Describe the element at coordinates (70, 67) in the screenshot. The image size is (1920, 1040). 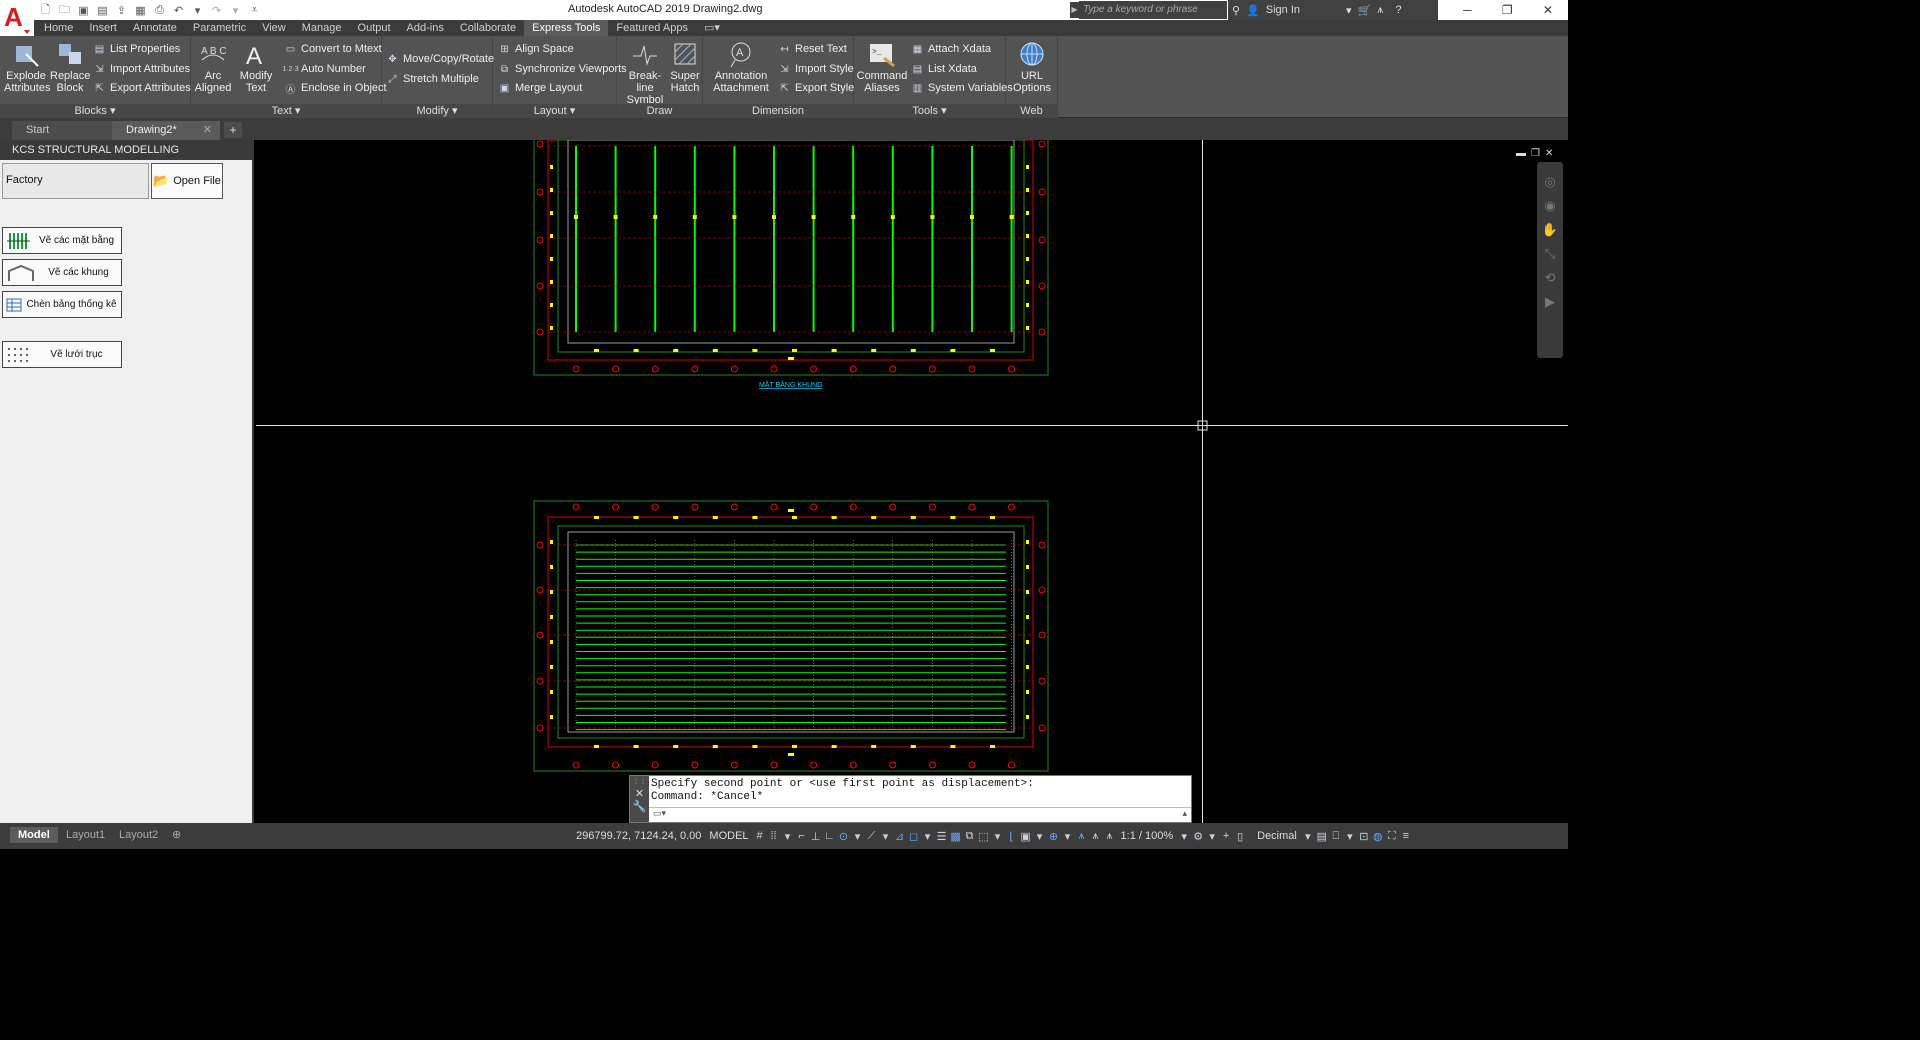
I see `replace-block-button: Replace Block` at that location.